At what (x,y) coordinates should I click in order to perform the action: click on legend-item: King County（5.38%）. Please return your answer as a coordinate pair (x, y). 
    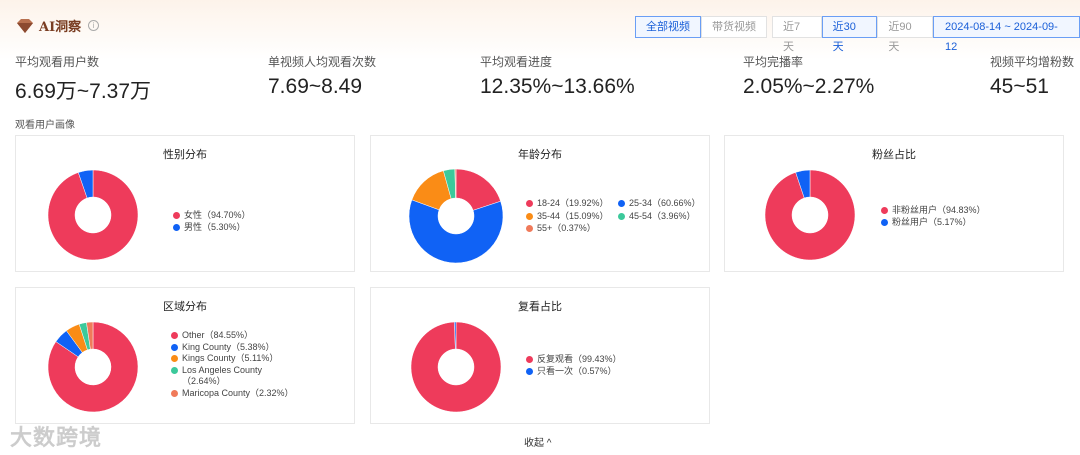
    Looking at the image, I should click on (233, 348).